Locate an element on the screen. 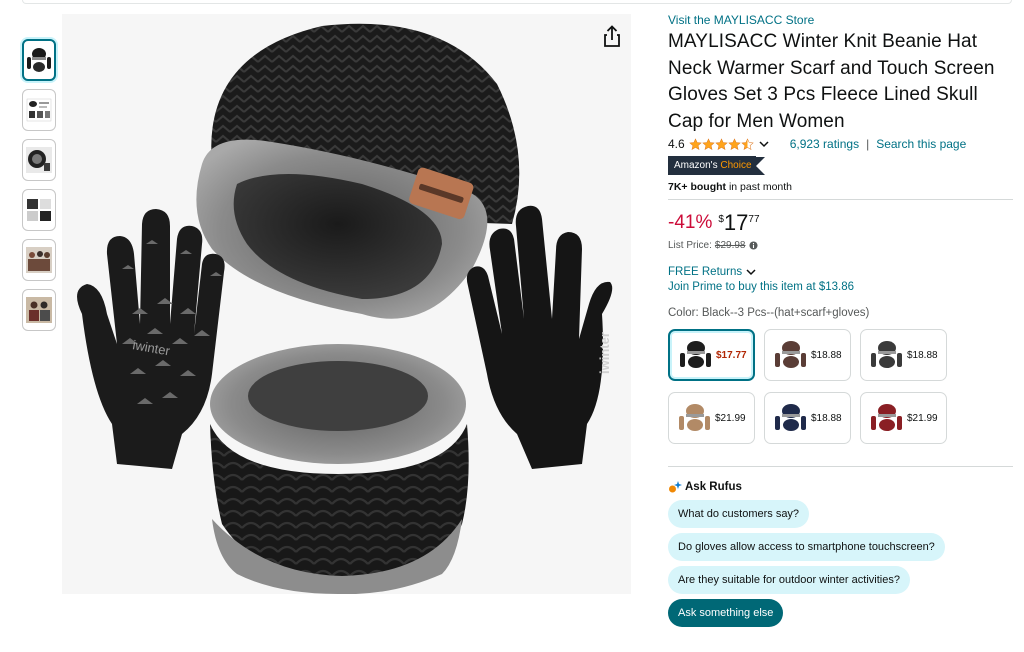  badge-body: Amazon's Choice is located at coordinates (712, 165).